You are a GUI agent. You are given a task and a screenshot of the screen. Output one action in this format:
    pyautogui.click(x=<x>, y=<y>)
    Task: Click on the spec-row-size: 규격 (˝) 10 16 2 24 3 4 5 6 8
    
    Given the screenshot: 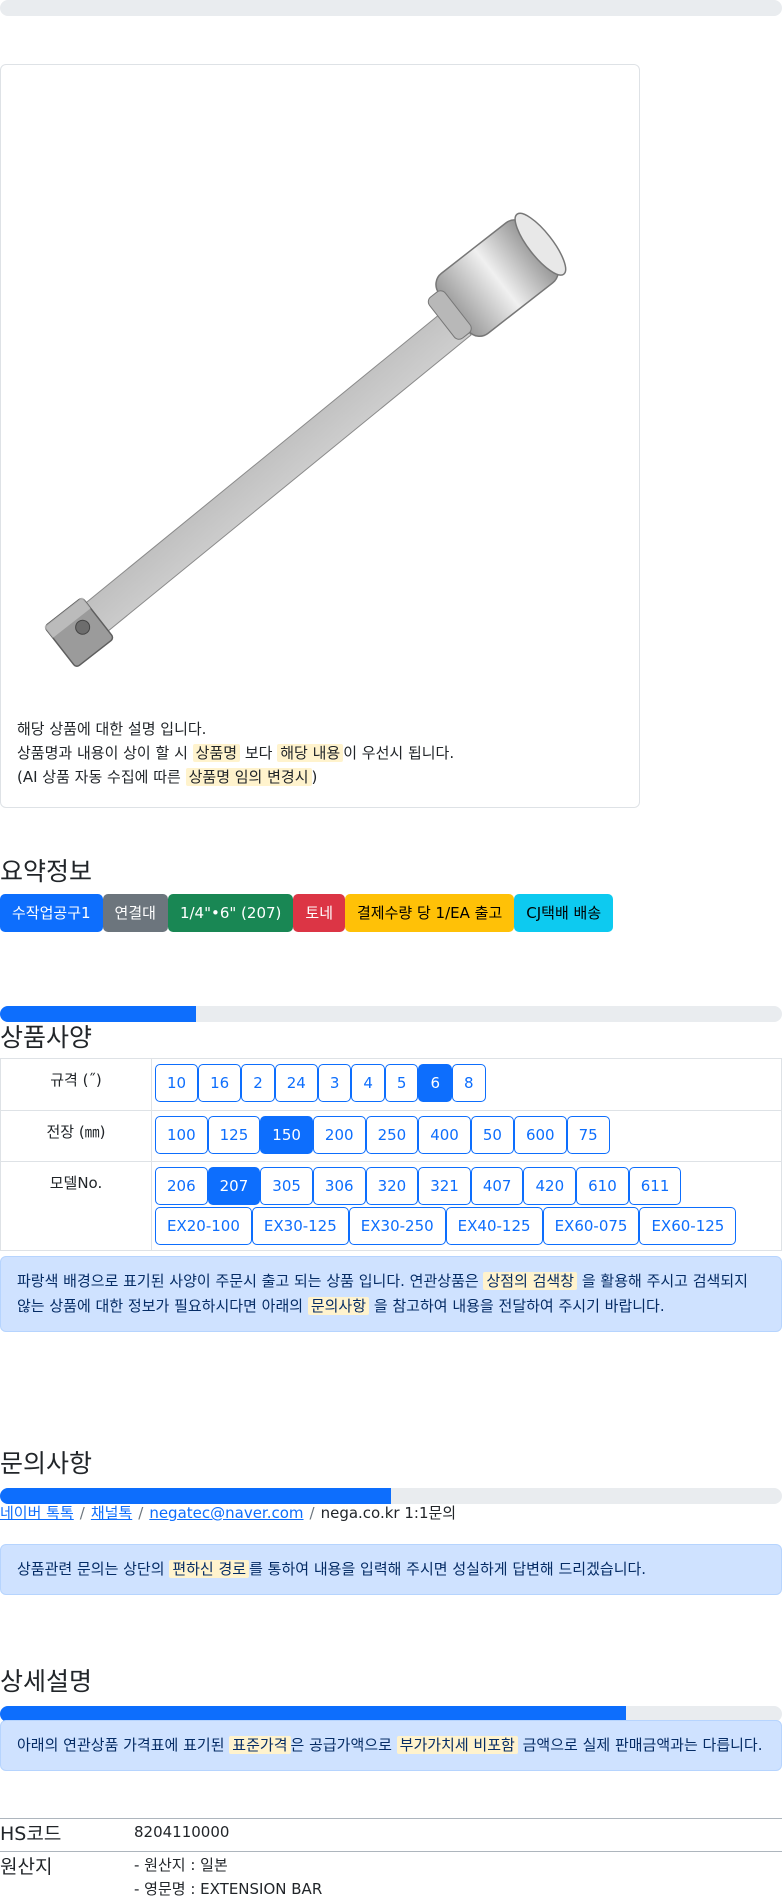 What is the action you would take?
    pyautogui.click(x=391, y=1084)
    